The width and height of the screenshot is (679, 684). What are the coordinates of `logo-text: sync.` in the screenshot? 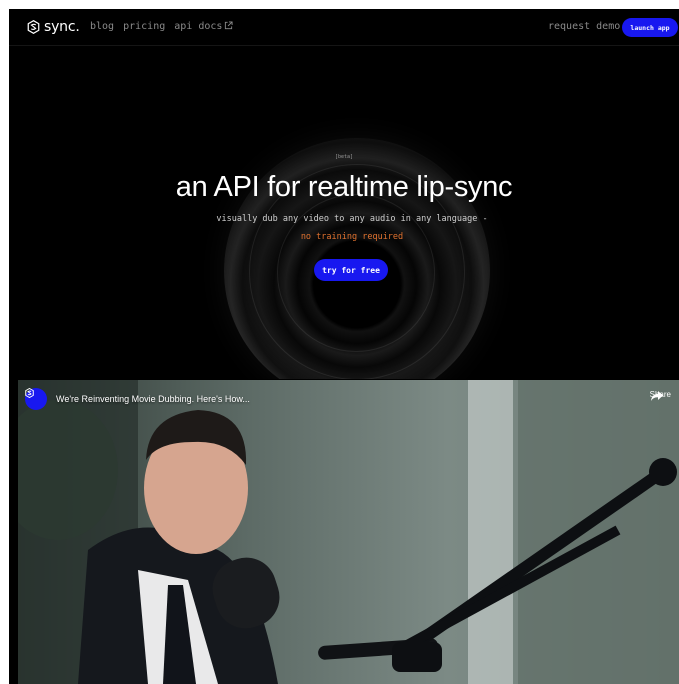 It's located at (62, 27).